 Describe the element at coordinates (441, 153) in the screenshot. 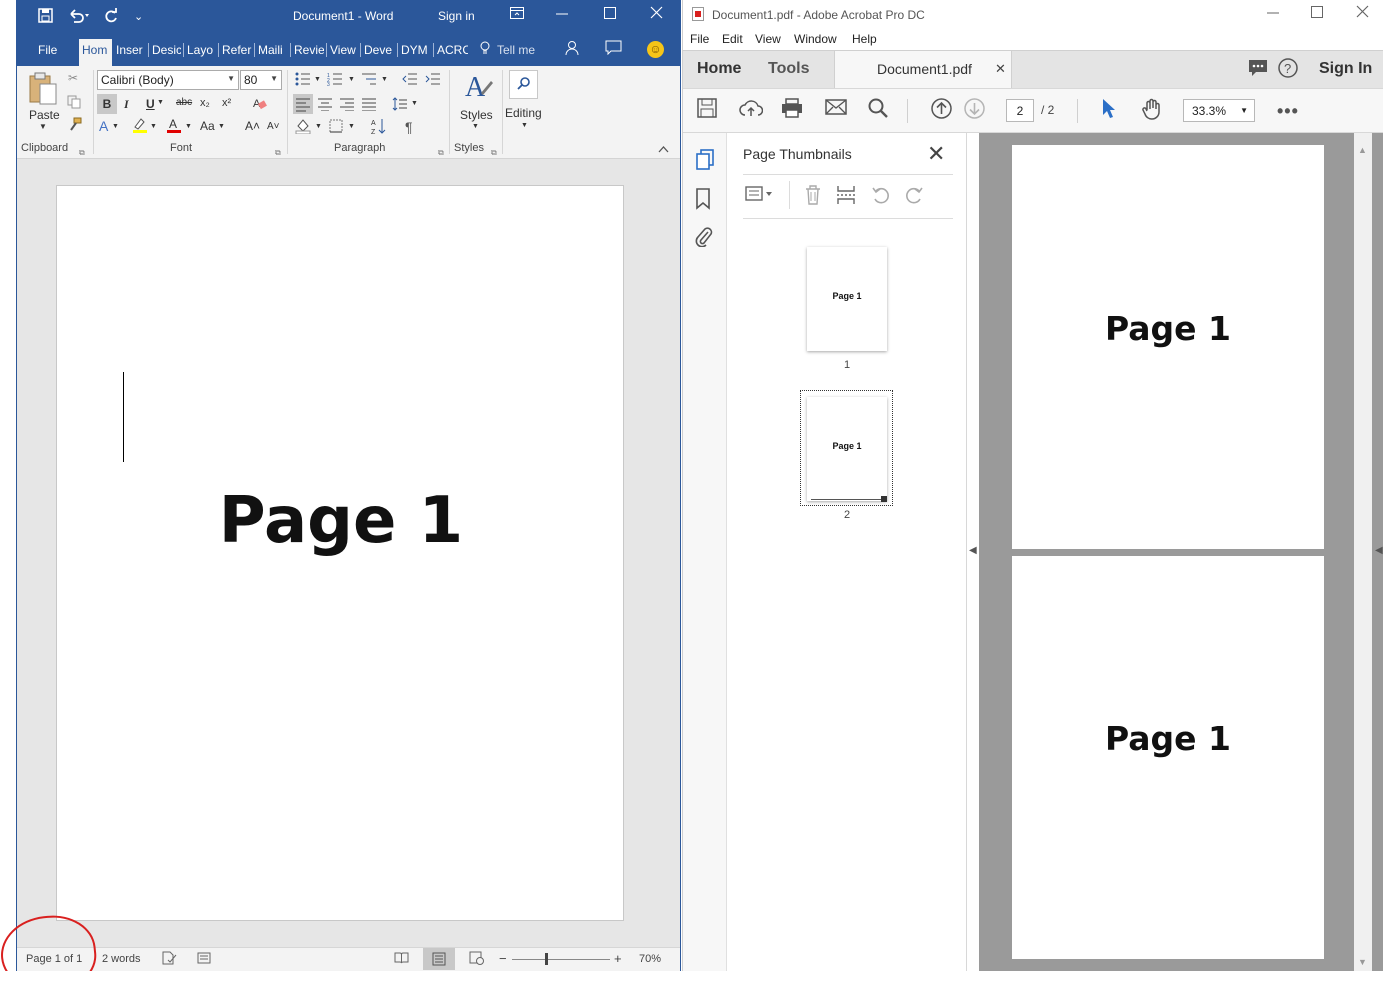

I see `paragraph-launcher-icon: ⧉` at that location.